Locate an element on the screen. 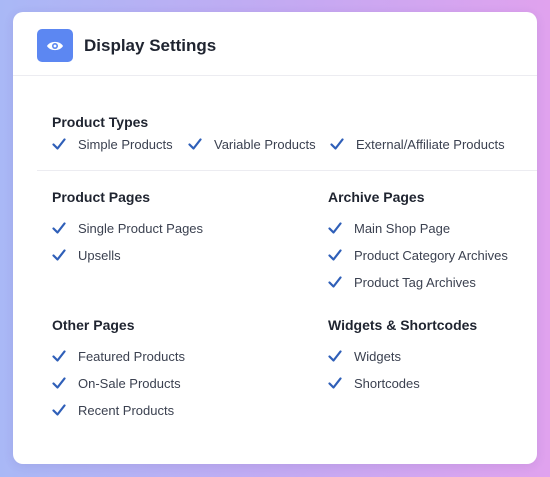 Image resolution: width=550 pixels, height=477 pixels. checkbox-label: Main Shop Page is located at coordinates (402, 228).